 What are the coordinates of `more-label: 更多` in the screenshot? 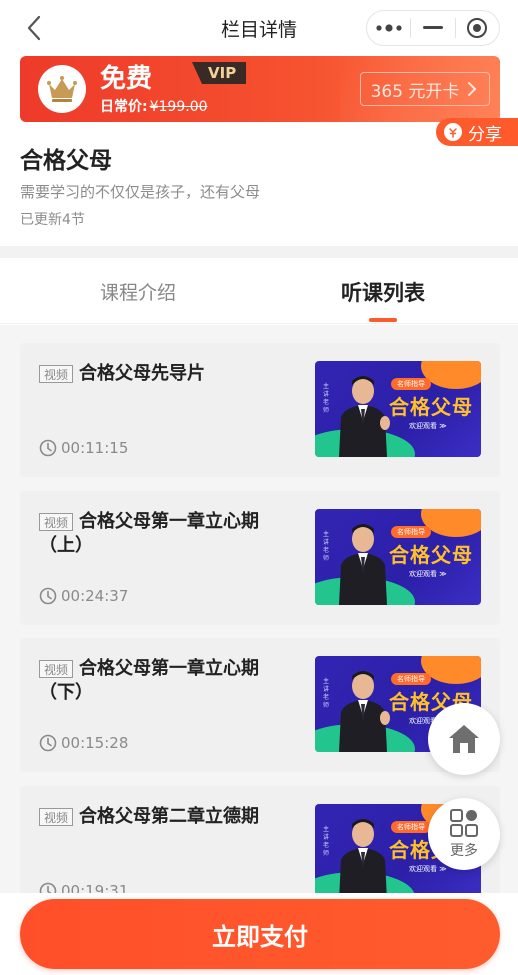 It's located at (464, 851).